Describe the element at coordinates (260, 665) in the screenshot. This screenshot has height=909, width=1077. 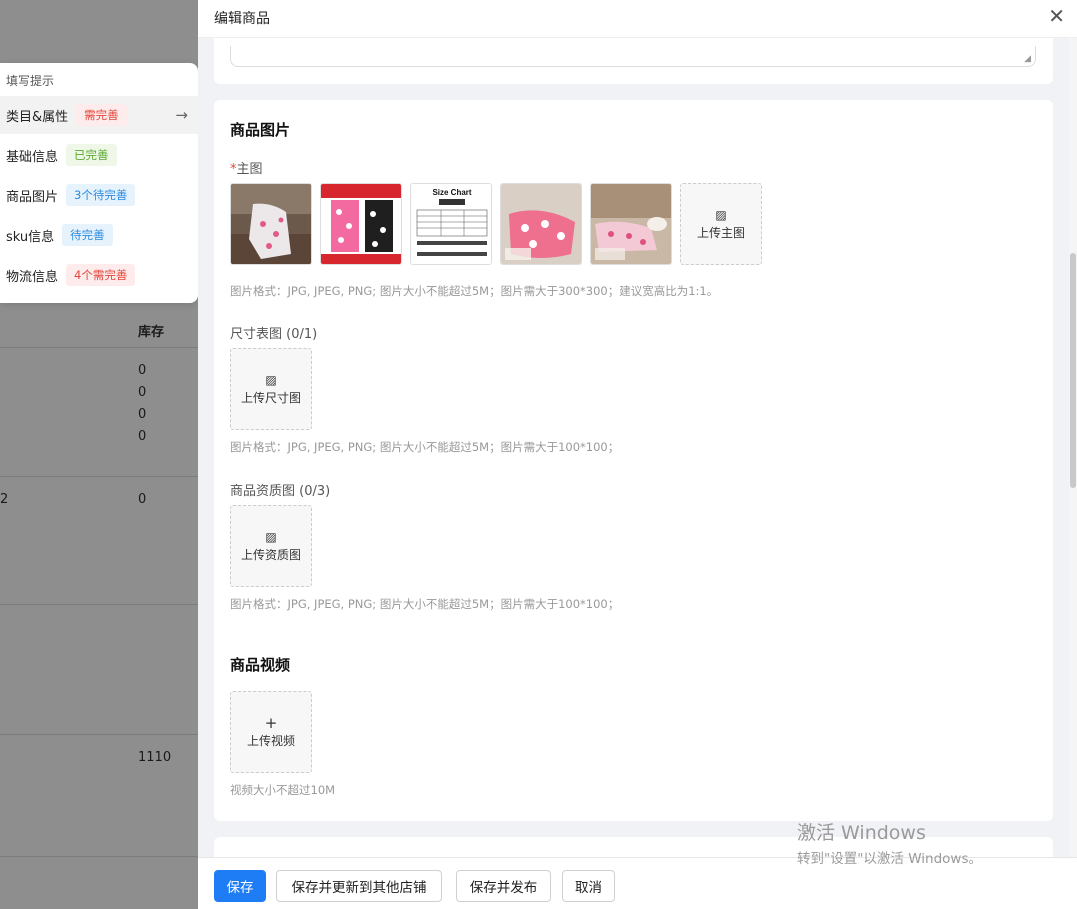
I see `video-section-title: 商品视频` at that location.